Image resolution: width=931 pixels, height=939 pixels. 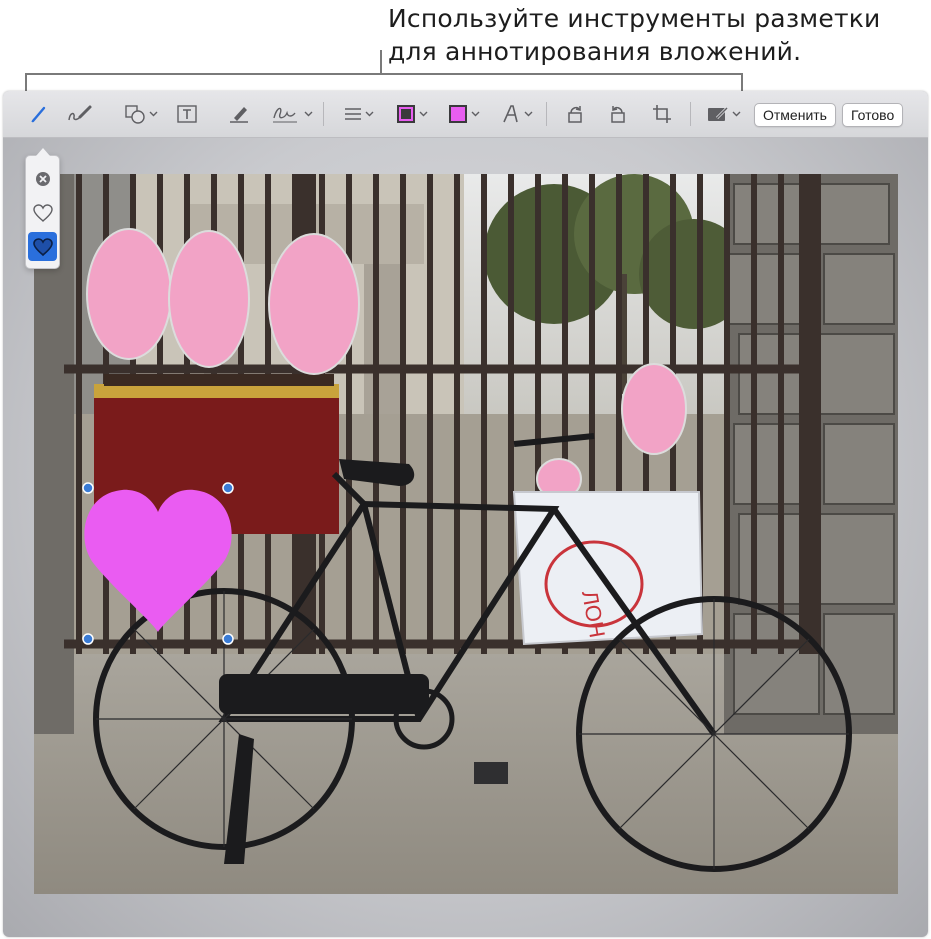 I want to click on shapes-popup, so click(x=42, y=208).